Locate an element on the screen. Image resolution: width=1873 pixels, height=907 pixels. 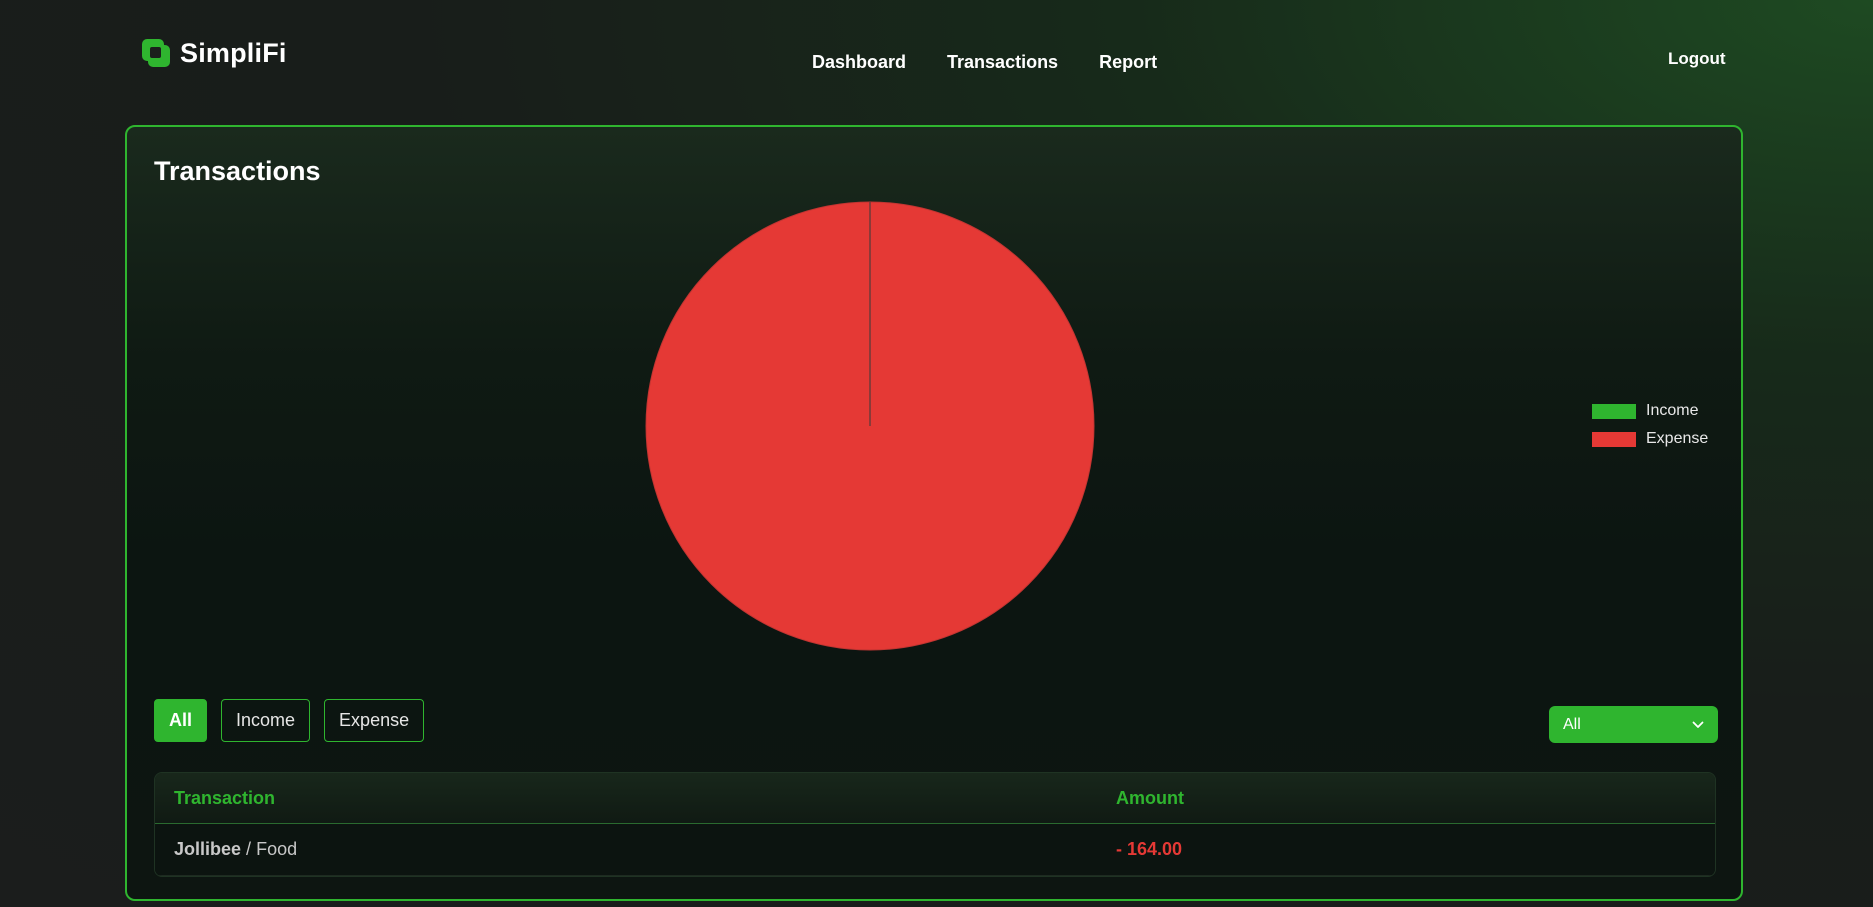
nav-transactions: Transactions is located at coordinates (1002, 62).